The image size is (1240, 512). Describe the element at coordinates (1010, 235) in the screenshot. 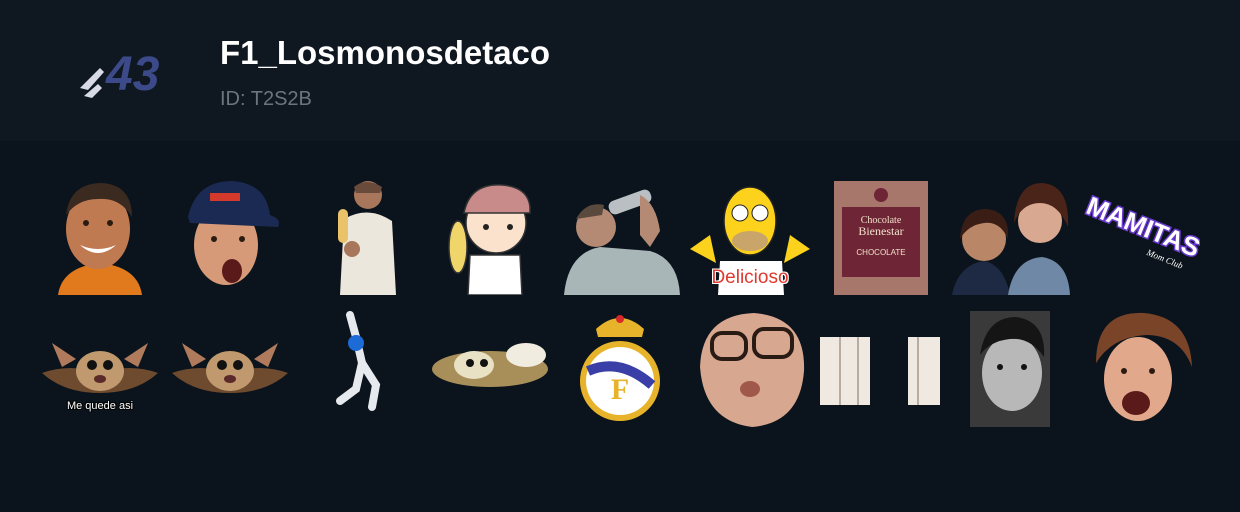

I see `sticker-two-women` at that location.